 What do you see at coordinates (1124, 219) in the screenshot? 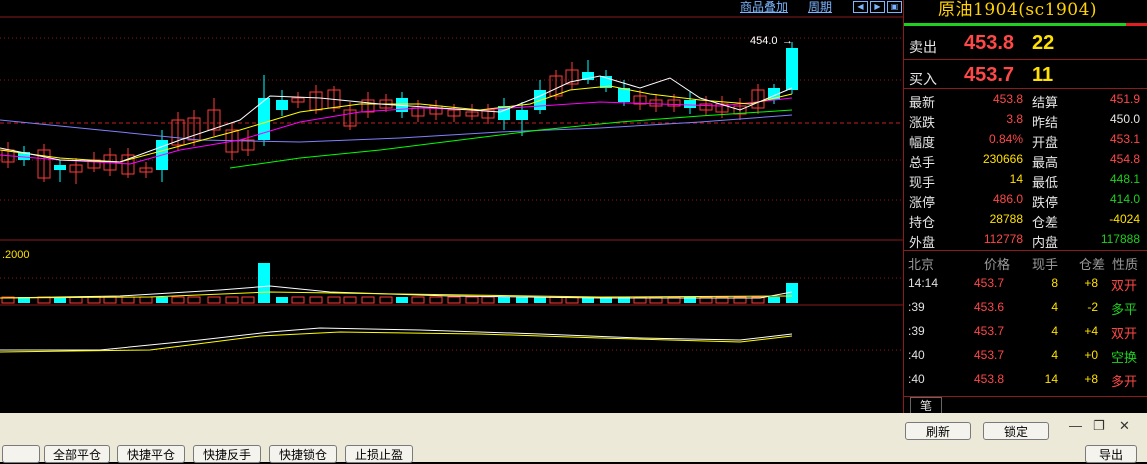
I see `quote-value: -4024` at bounding box center [1124, 219].